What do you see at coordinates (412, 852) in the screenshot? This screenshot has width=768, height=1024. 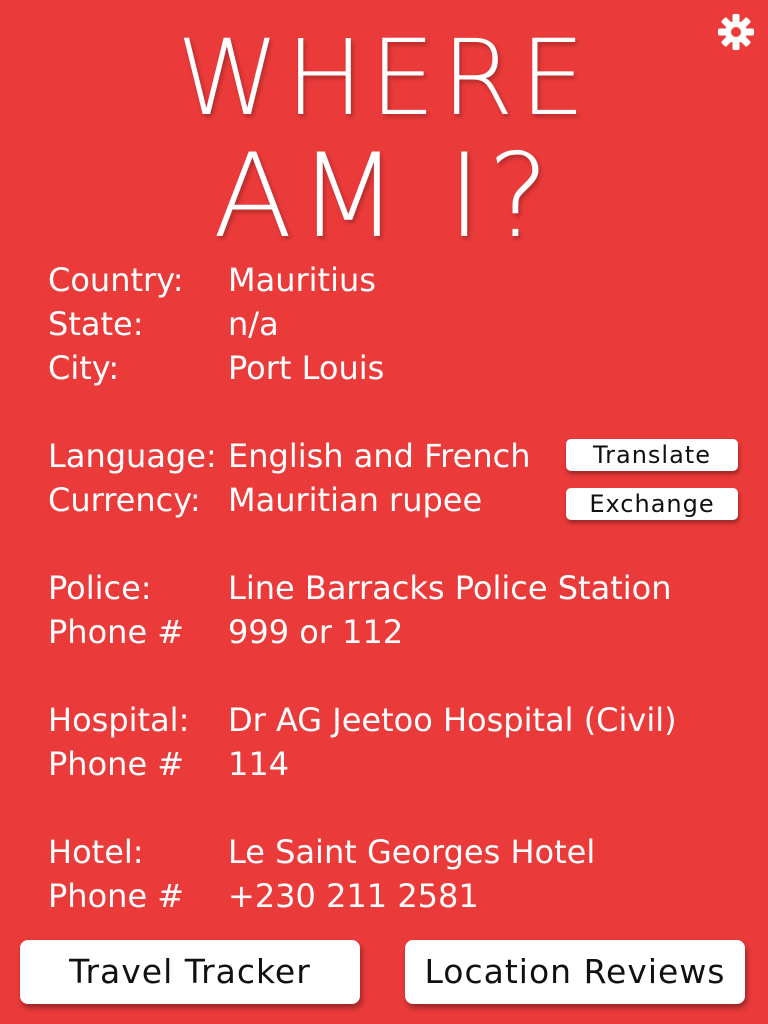 I see `hotel-value: Le Saint Georges Hotel` at bounding box center [412, 852].